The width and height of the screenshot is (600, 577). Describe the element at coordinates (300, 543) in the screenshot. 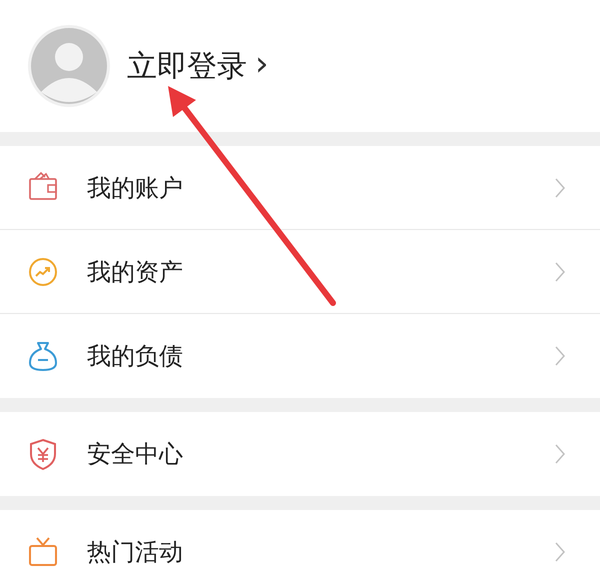

I see `menu-item: 热门活动` at that location.